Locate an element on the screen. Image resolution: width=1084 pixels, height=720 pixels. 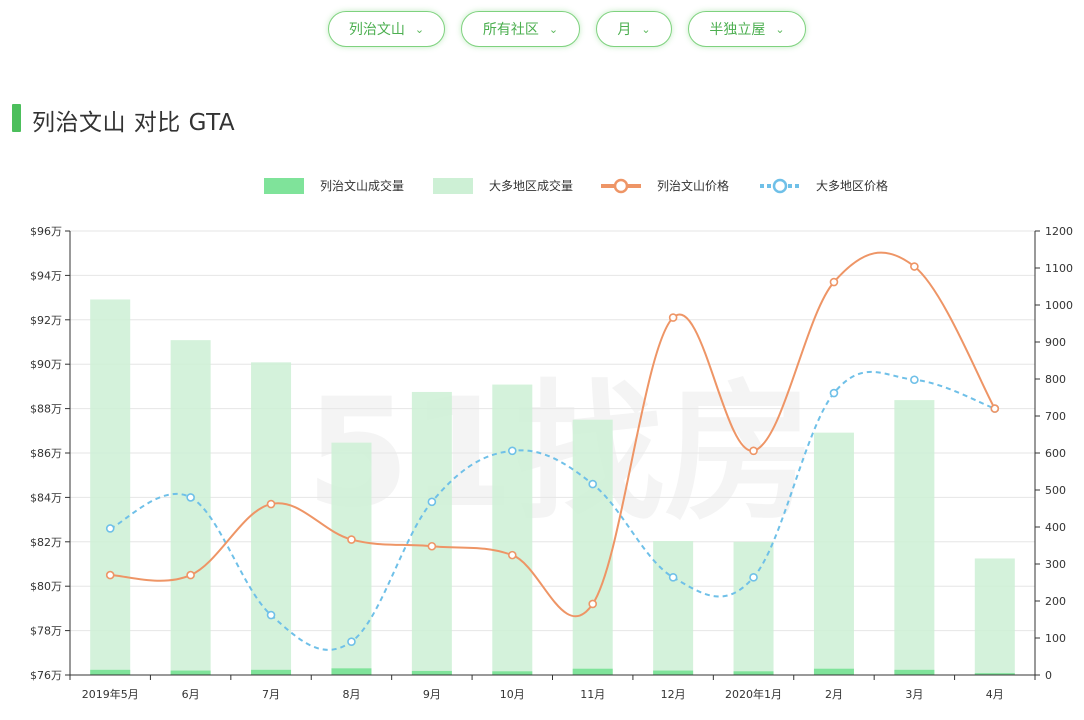
y-right-tick-label: 400 is located at coordinates (1055, 527).